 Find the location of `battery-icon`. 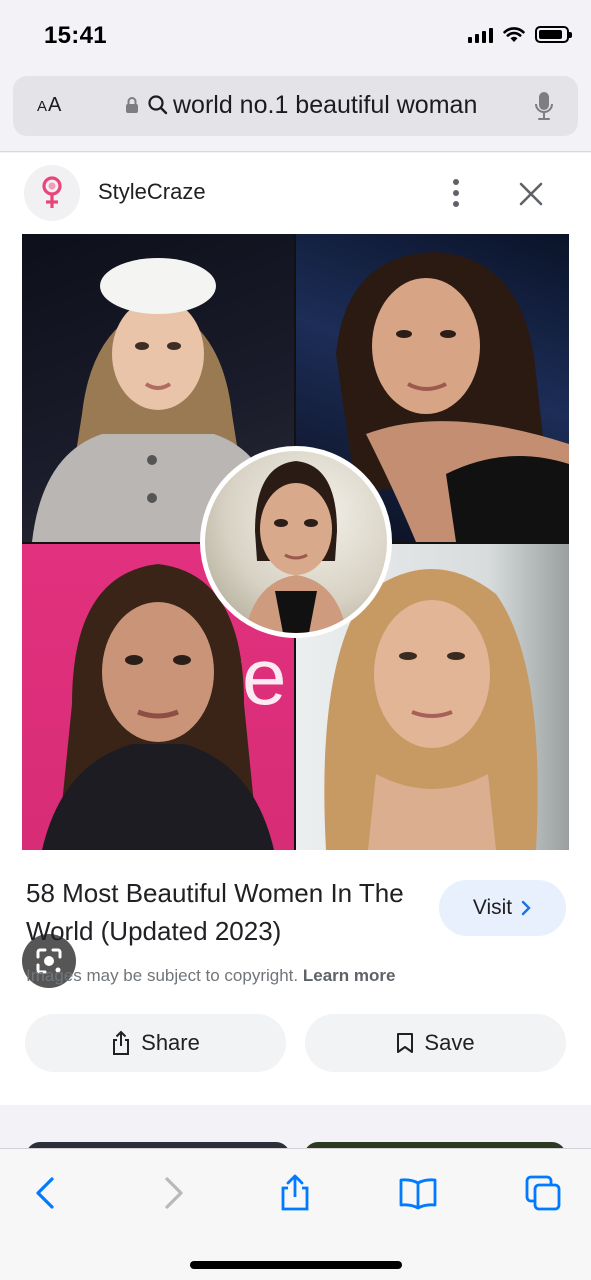

battery-icon is located at coordinates (553, 34).